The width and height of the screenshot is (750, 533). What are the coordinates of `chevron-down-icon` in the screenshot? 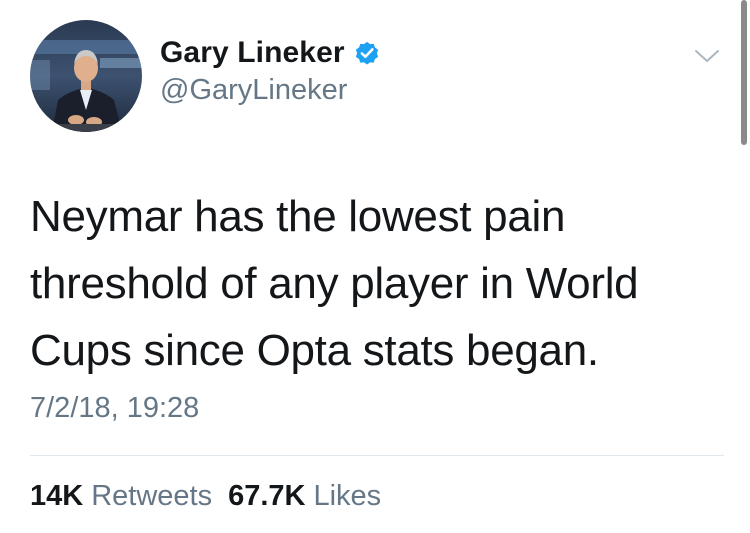 It's located at (707, 56).